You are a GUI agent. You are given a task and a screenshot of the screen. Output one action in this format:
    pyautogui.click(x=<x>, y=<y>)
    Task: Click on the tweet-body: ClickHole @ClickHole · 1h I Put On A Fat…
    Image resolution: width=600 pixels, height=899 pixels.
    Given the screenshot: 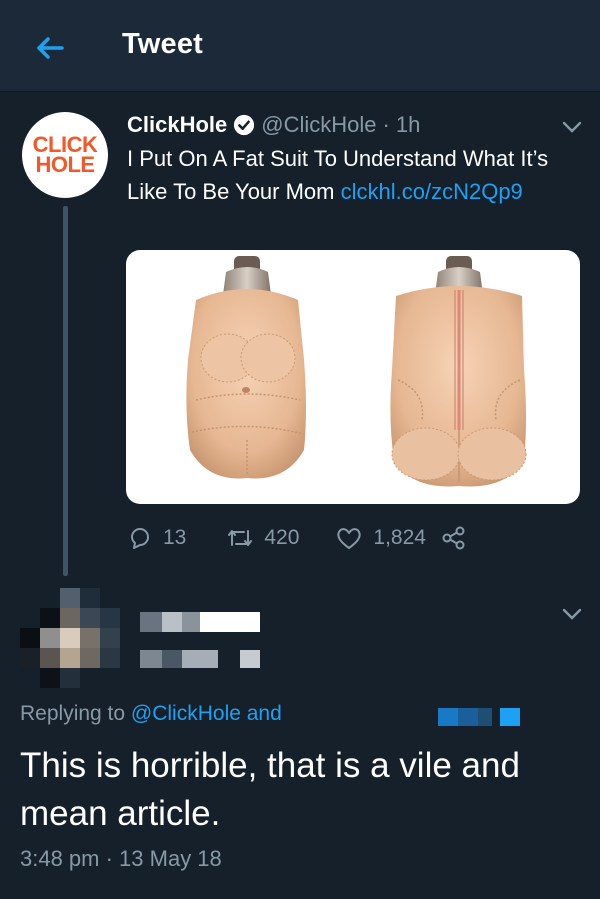 What is the action you would take?
    pyautogui.click(x=349, y=159)
    